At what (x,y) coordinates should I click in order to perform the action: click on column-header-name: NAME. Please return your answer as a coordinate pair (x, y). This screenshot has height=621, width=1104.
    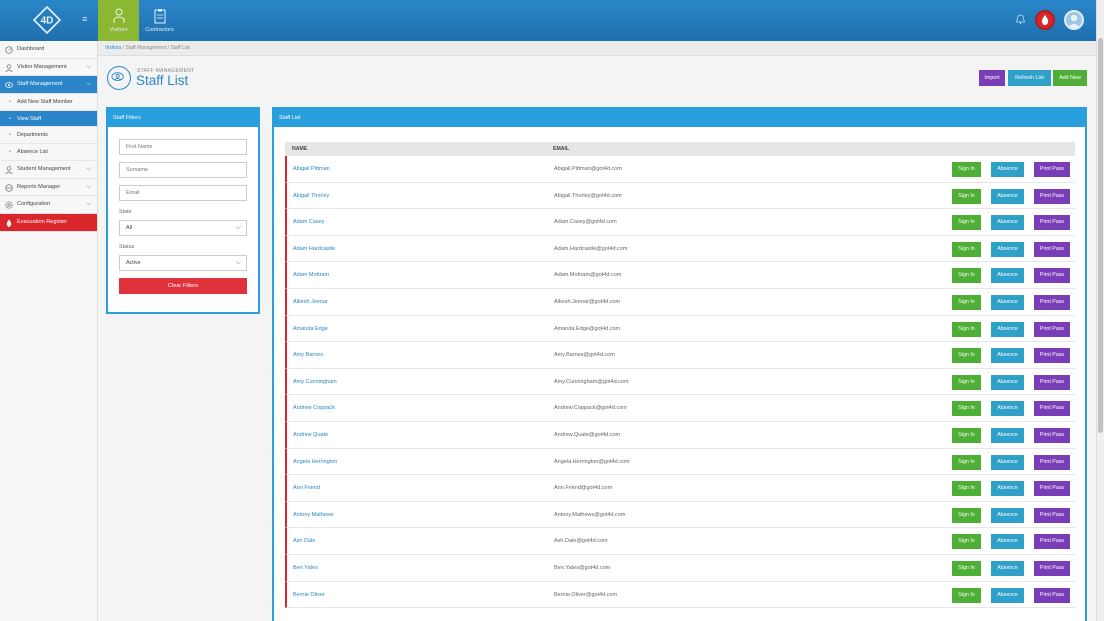
    Looking at the image, I should click on (299, 149).